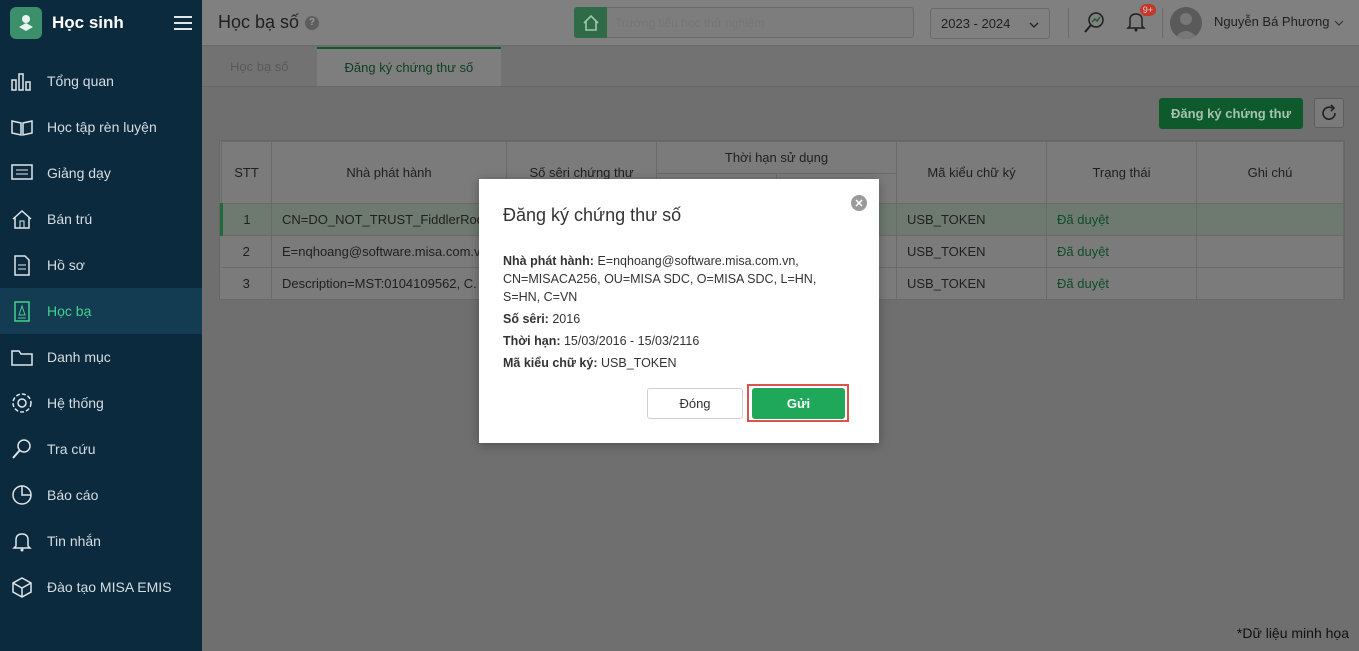 The width and height of the screenshot is (1359, 651). I want to click on validity-row: Thời hạn: 15/03/2016 - 15/03/2116, so click(668, 341).